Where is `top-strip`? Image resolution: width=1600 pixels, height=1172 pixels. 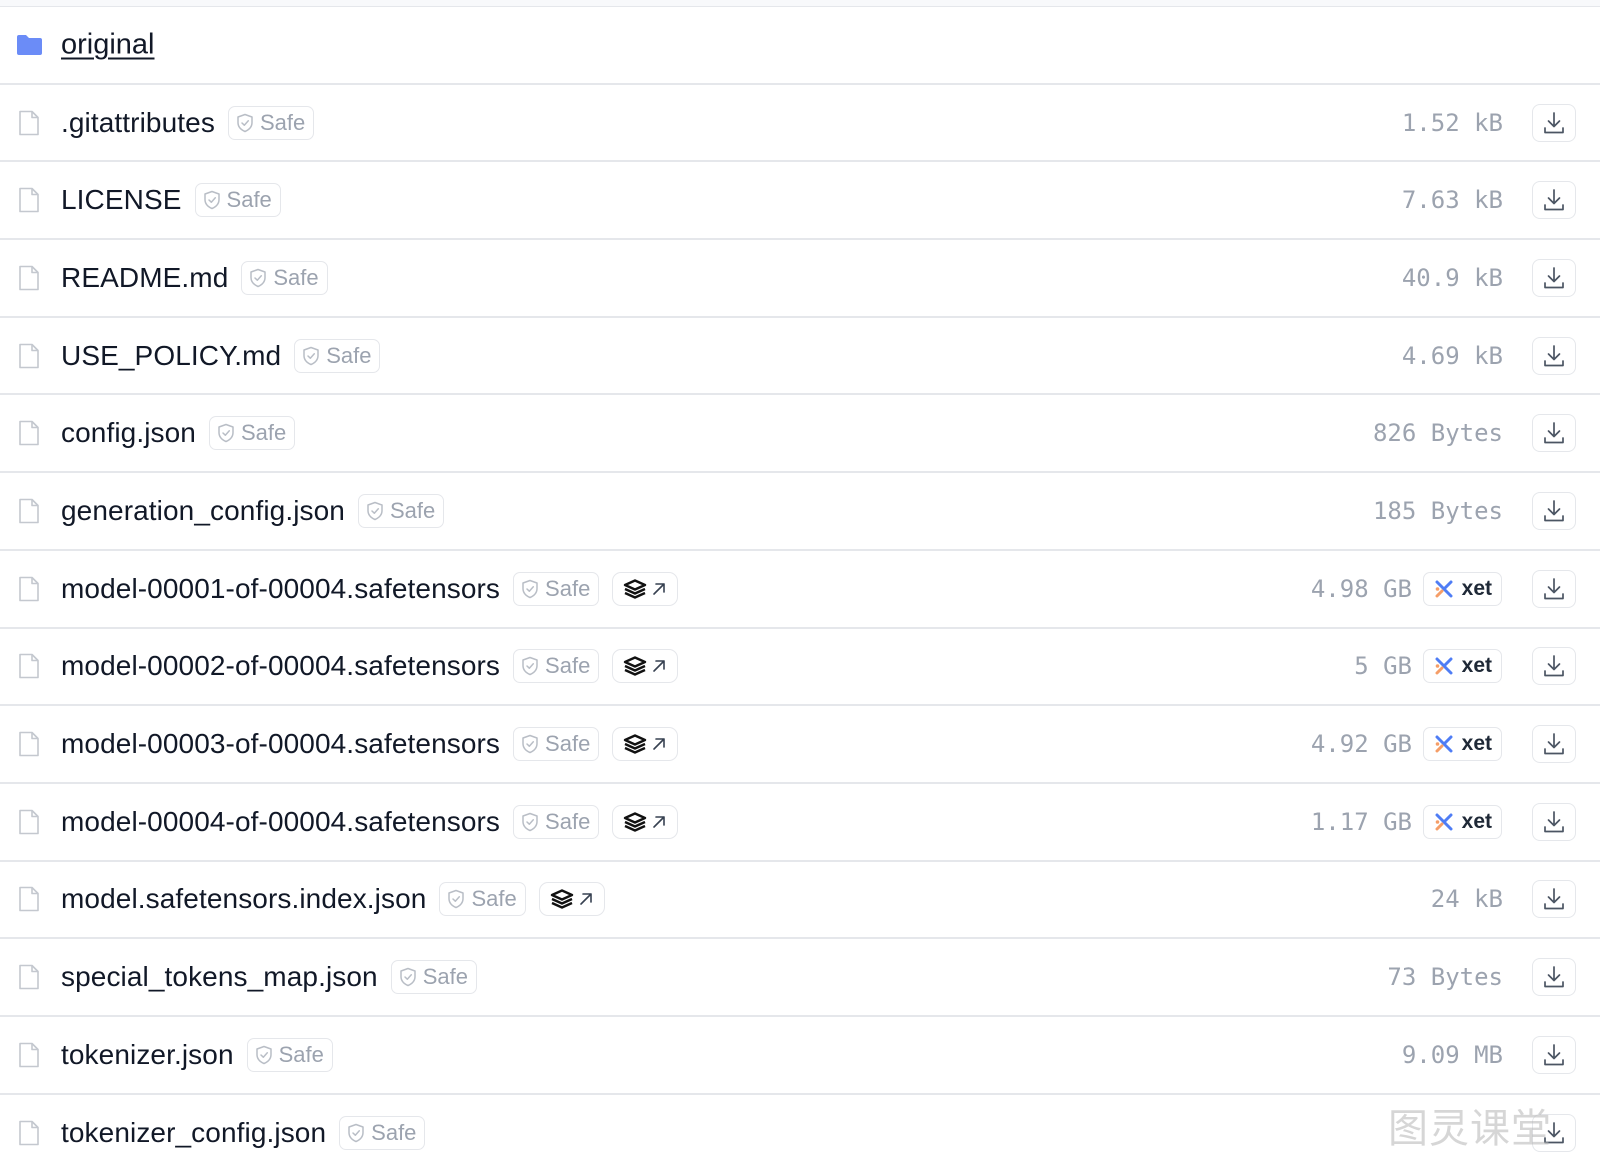 top-strip is located at coordinates (800, 3).